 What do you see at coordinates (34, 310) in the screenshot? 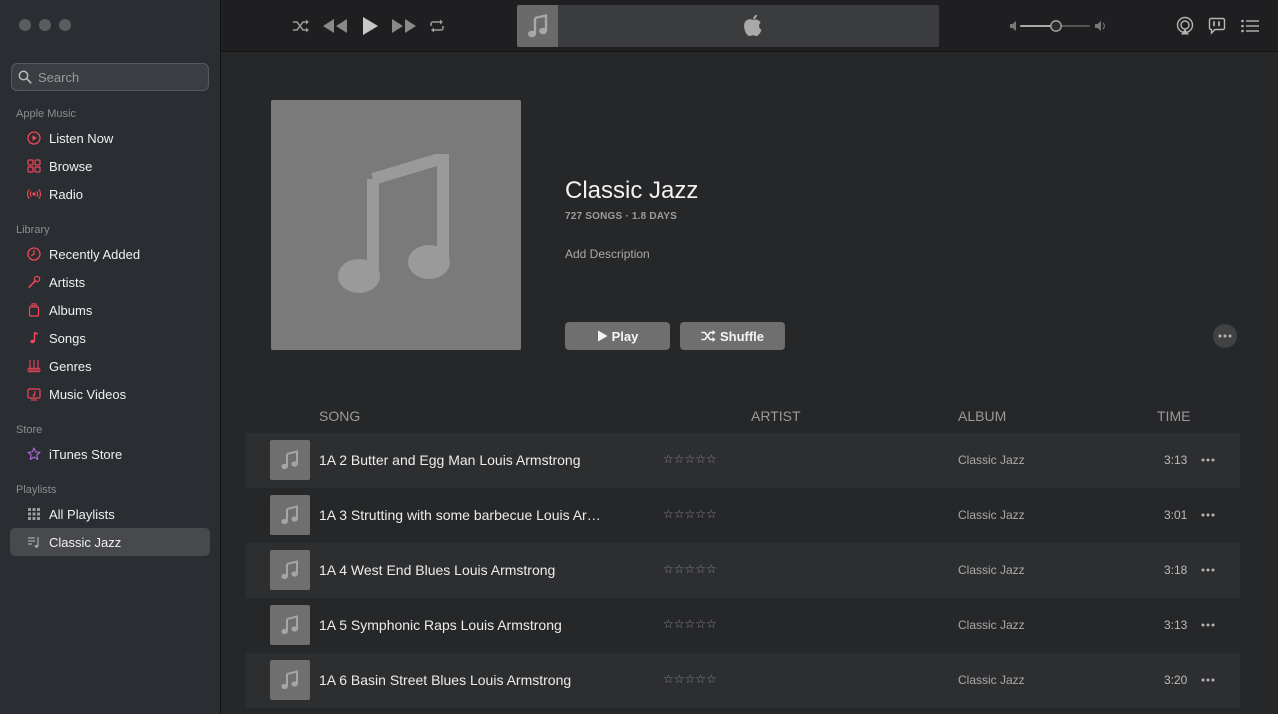
I see `album-stack-icon` at bounding box center [34, 310].